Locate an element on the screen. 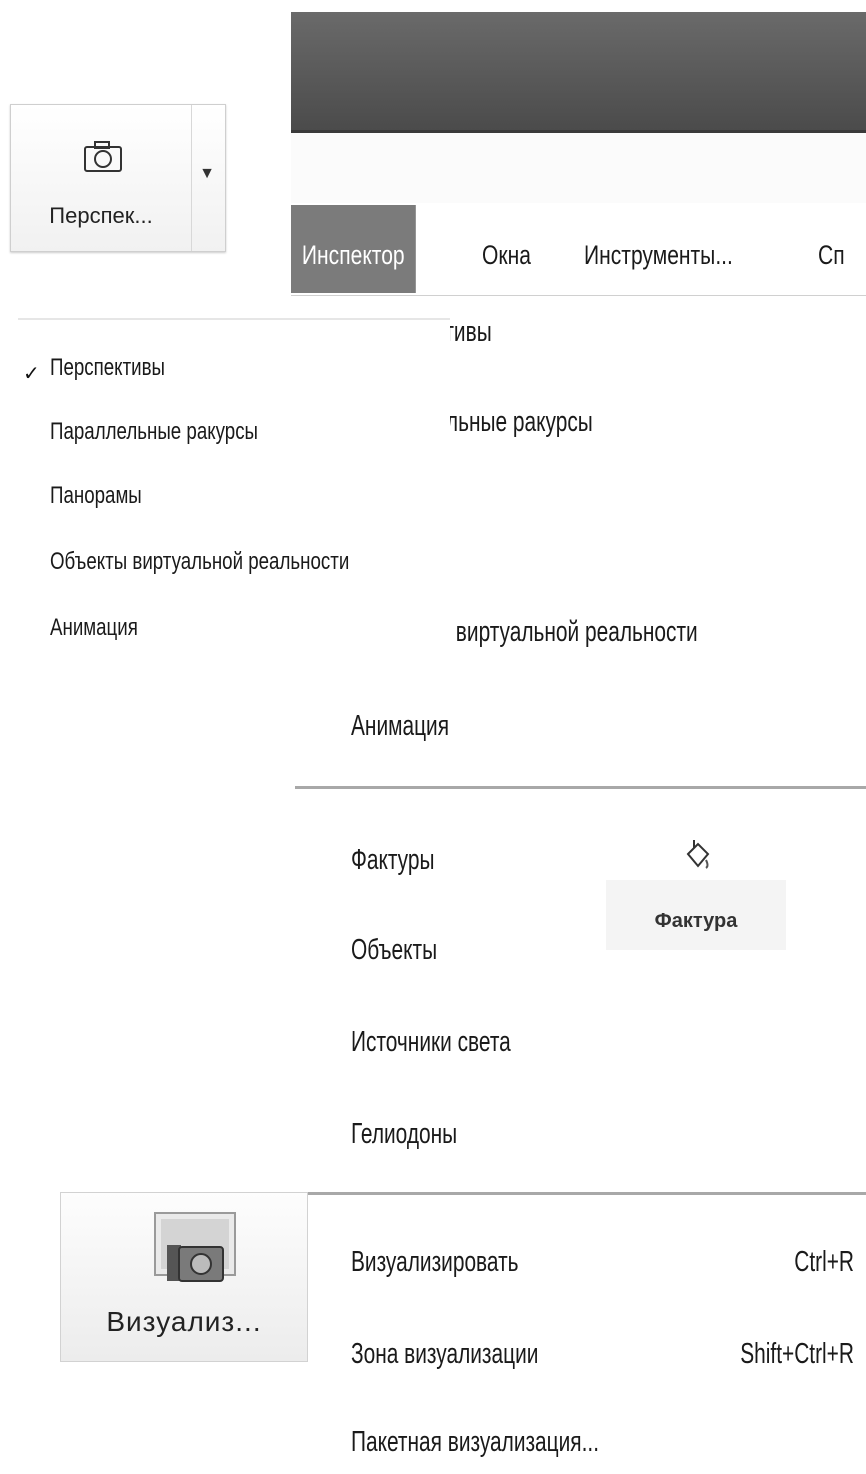 The image size is (866, 1474). ribbon-area is located at coordinates (578, 168).